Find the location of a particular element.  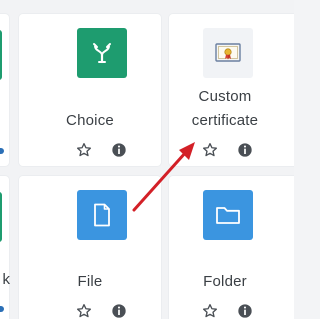

partial-card-top-left is located at coordinates (4, 90).